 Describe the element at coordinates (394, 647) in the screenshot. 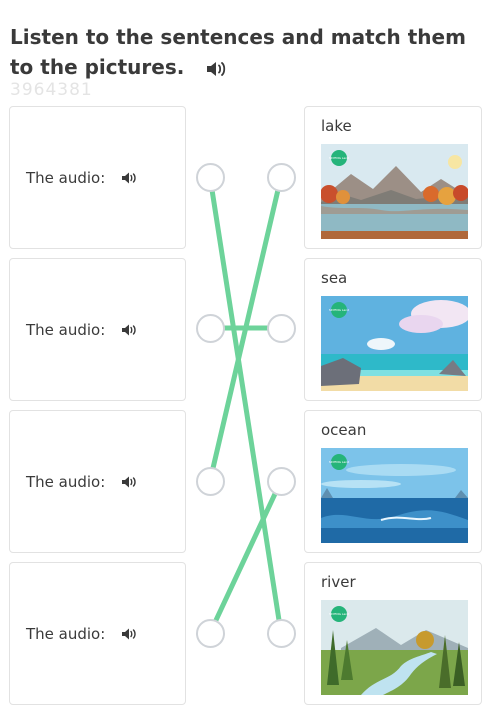

I see `river-landscape-image: SKYENG Land` at that location.